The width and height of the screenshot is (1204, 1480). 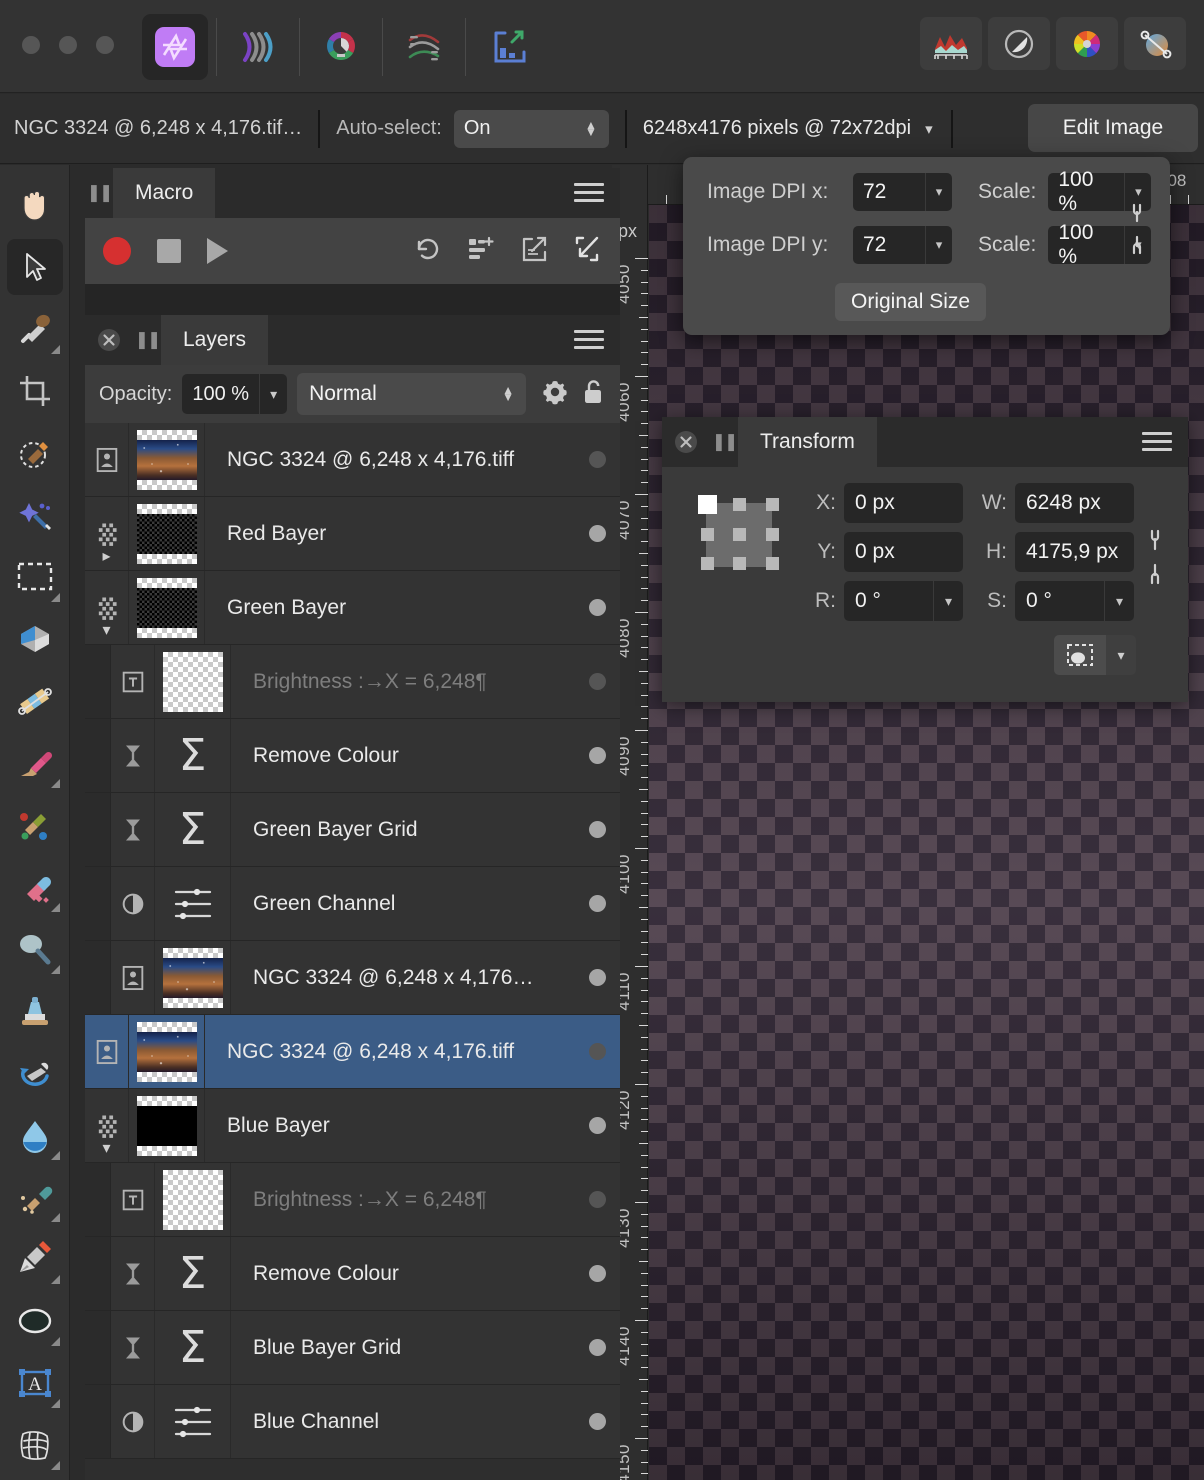 I want to click on layer-lock-icon, so click(x=593, y=394).